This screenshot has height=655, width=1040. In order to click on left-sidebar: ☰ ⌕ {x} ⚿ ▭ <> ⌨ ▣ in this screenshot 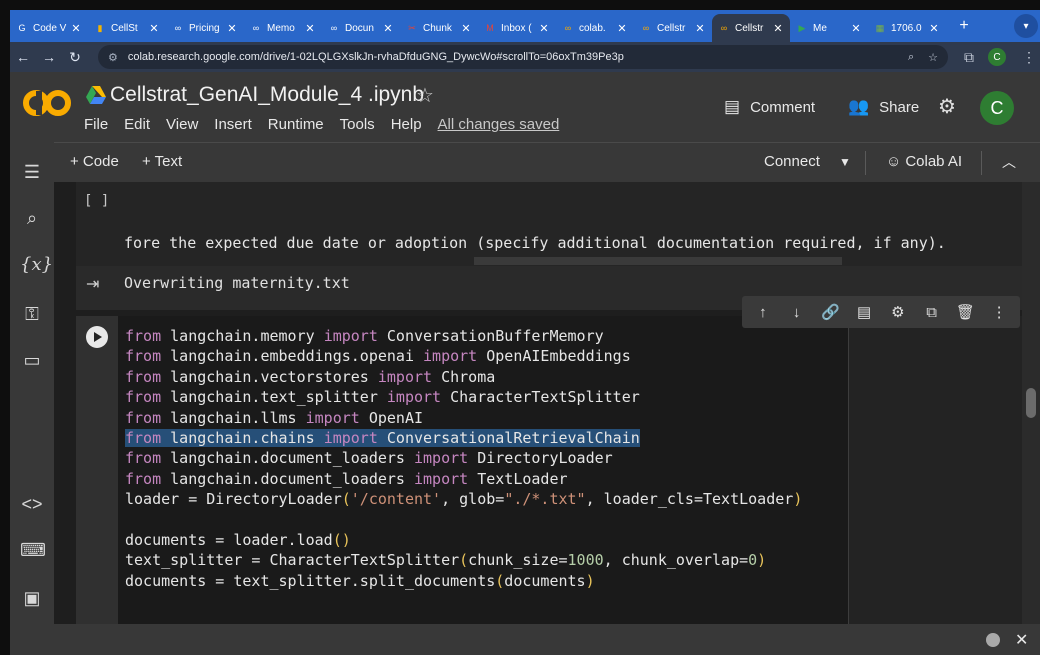, I will do `click(32, 383)`.